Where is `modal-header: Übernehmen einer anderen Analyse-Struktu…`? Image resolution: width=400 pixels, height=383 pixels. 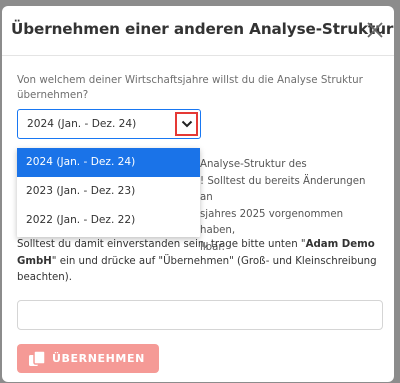 modal-header: Übernehmen einer anderen Analyse-Struktu… is located at coordinates (198, 31).